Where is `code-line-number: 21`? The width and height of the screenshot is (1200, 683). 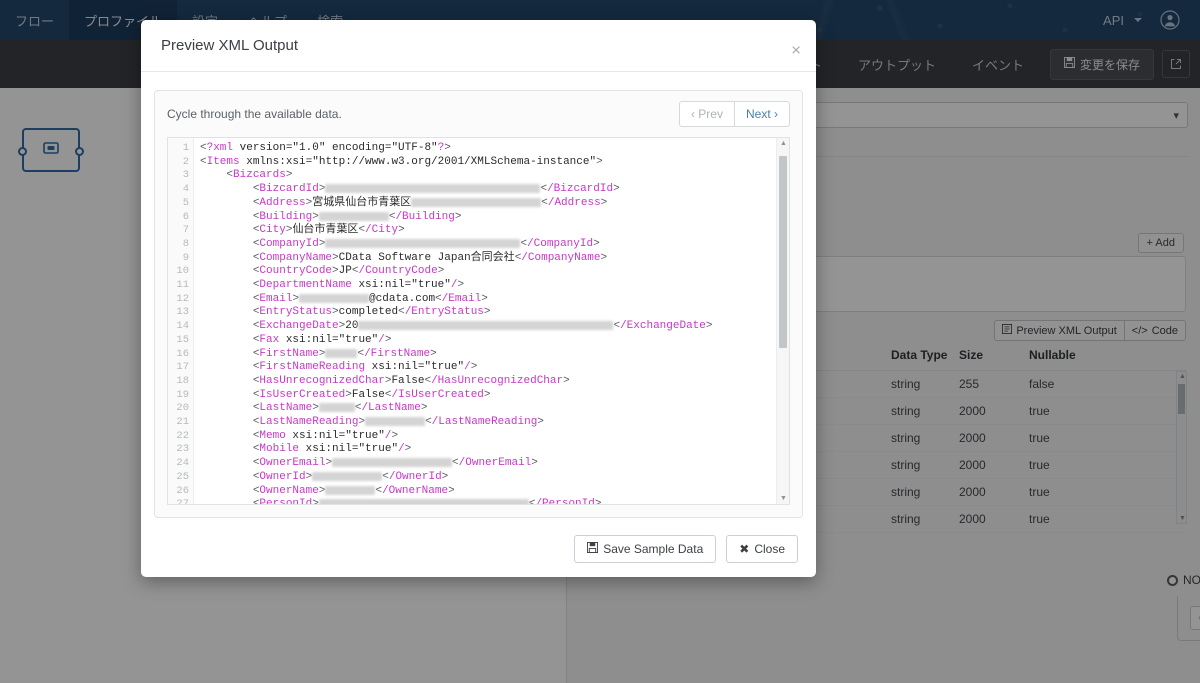 code-line-number: 21 is located at coordinates (182, 422).